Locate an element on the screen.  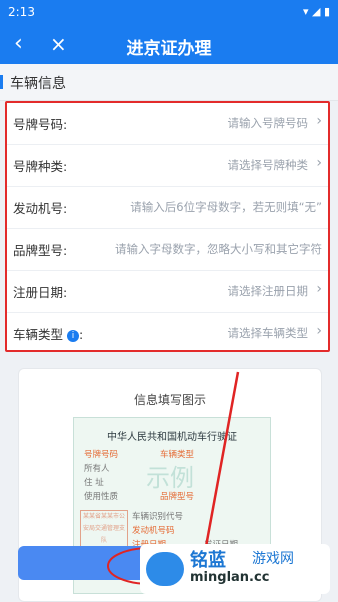
watermark-url: minglan.cc is located at coordinates (230, 577).